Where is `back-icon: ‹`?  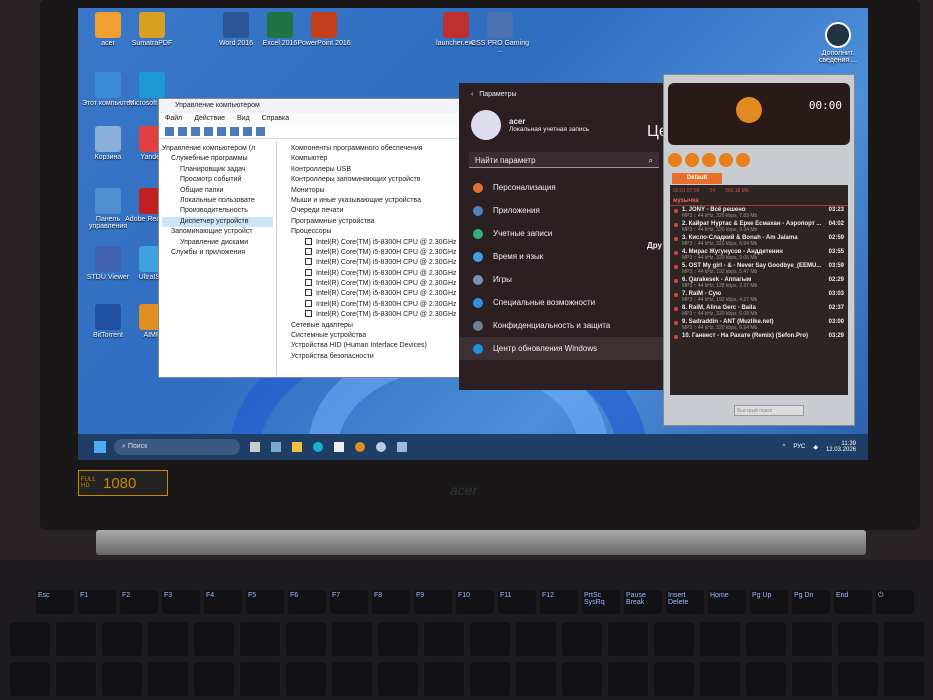
back-icon: ‹ is located at coordinates (472, 94).